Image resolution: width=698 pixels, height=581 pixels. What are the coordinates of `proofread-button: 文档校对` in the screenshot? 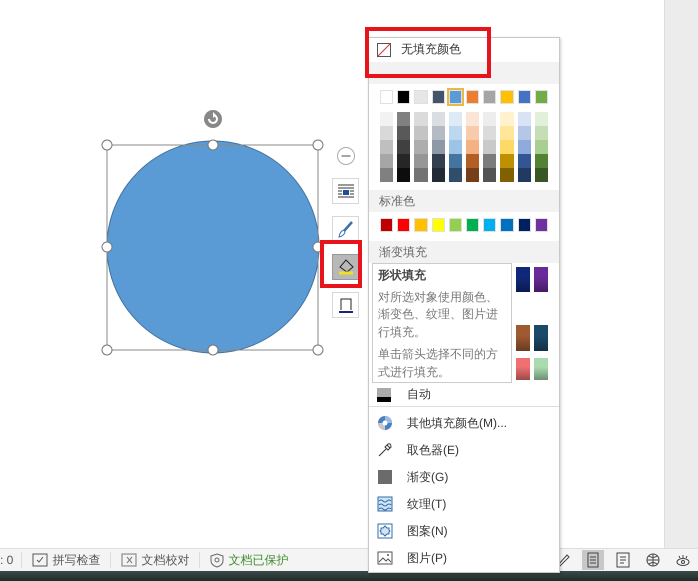 It's located at (155, 560).